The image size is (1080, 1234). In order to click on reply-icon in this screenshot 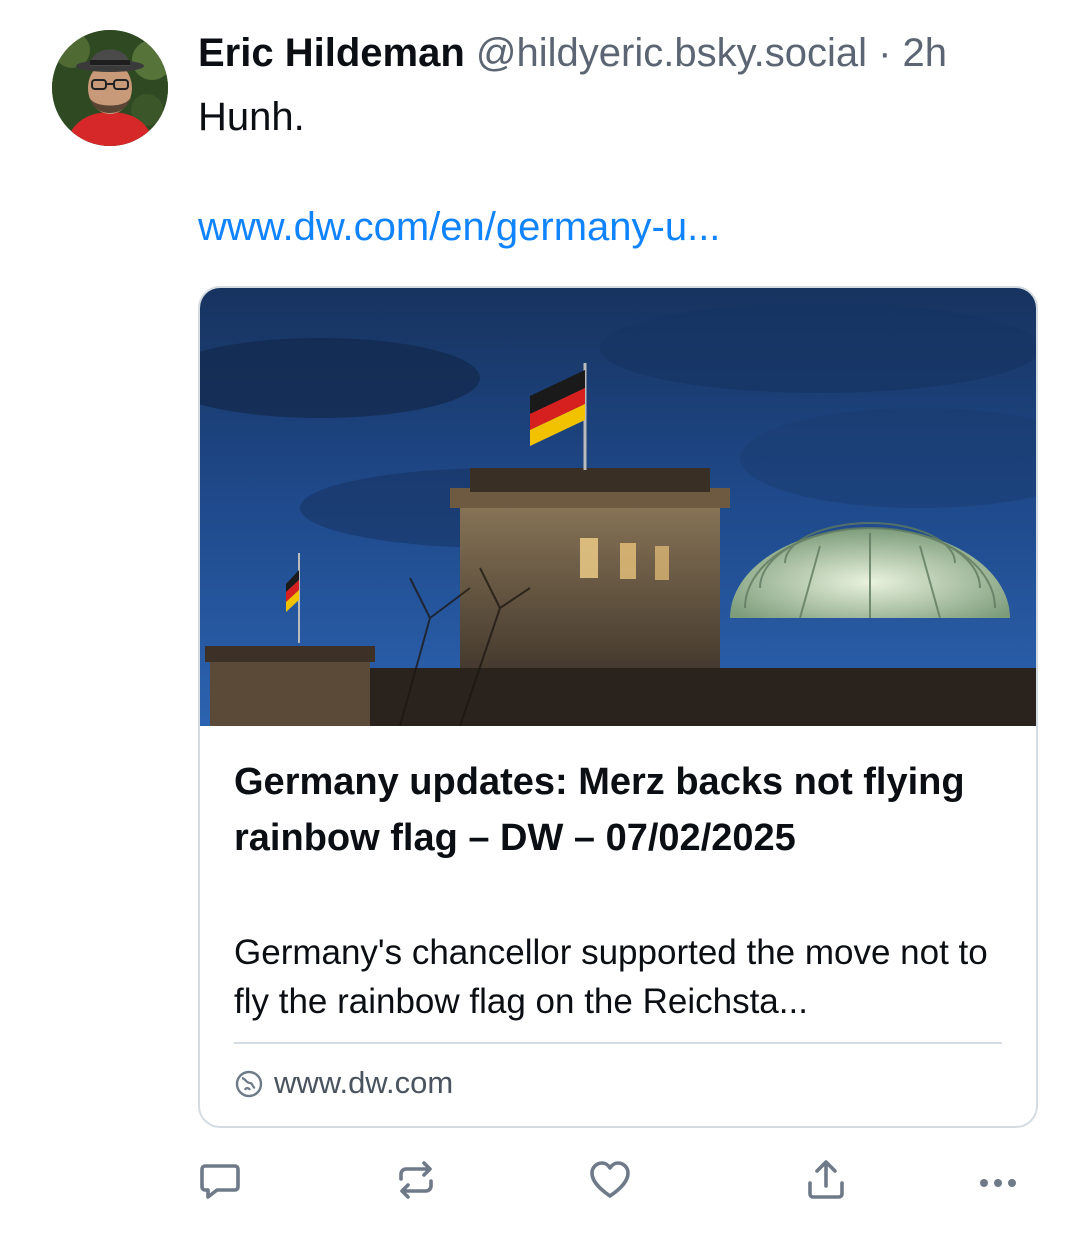, I will do `click(220, 1181)`.